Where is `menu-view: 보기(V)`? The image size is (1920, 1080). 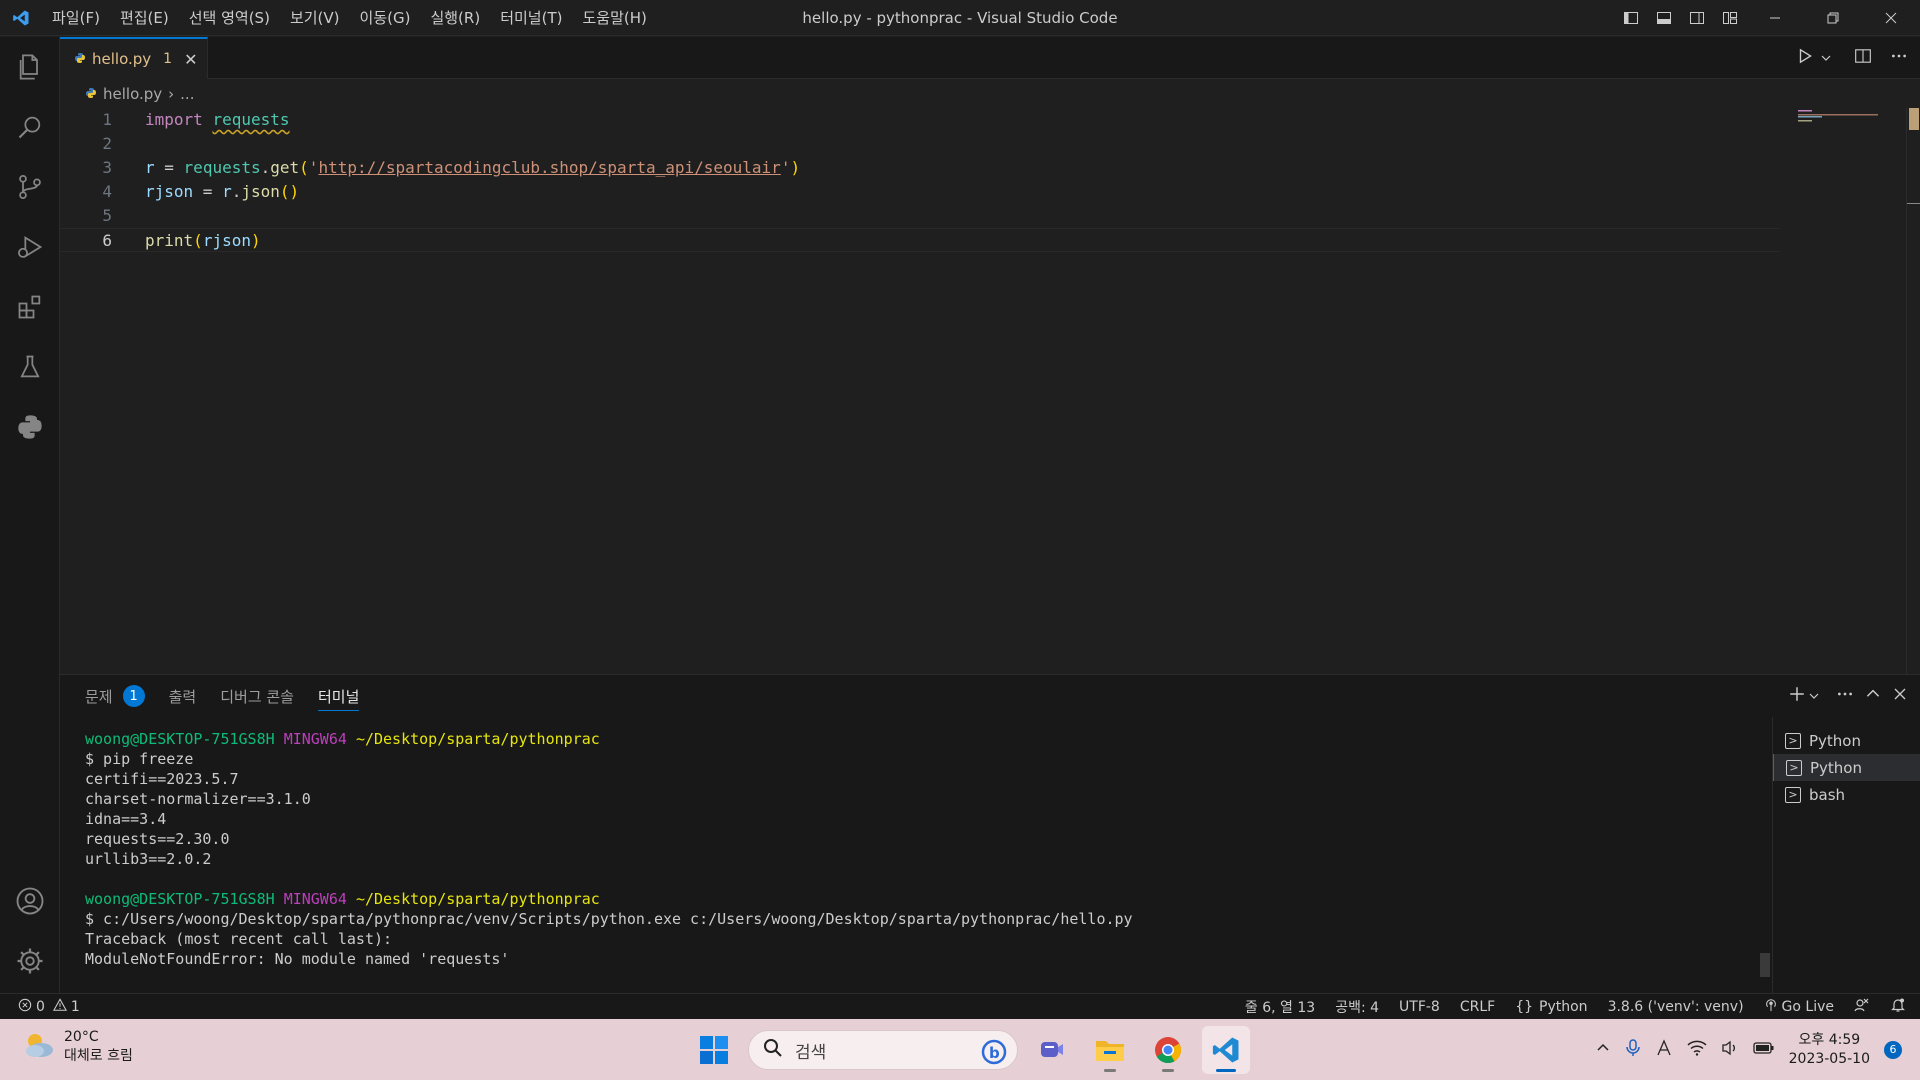 menu-view: 보기(V) is located at coordinates (315, 18).